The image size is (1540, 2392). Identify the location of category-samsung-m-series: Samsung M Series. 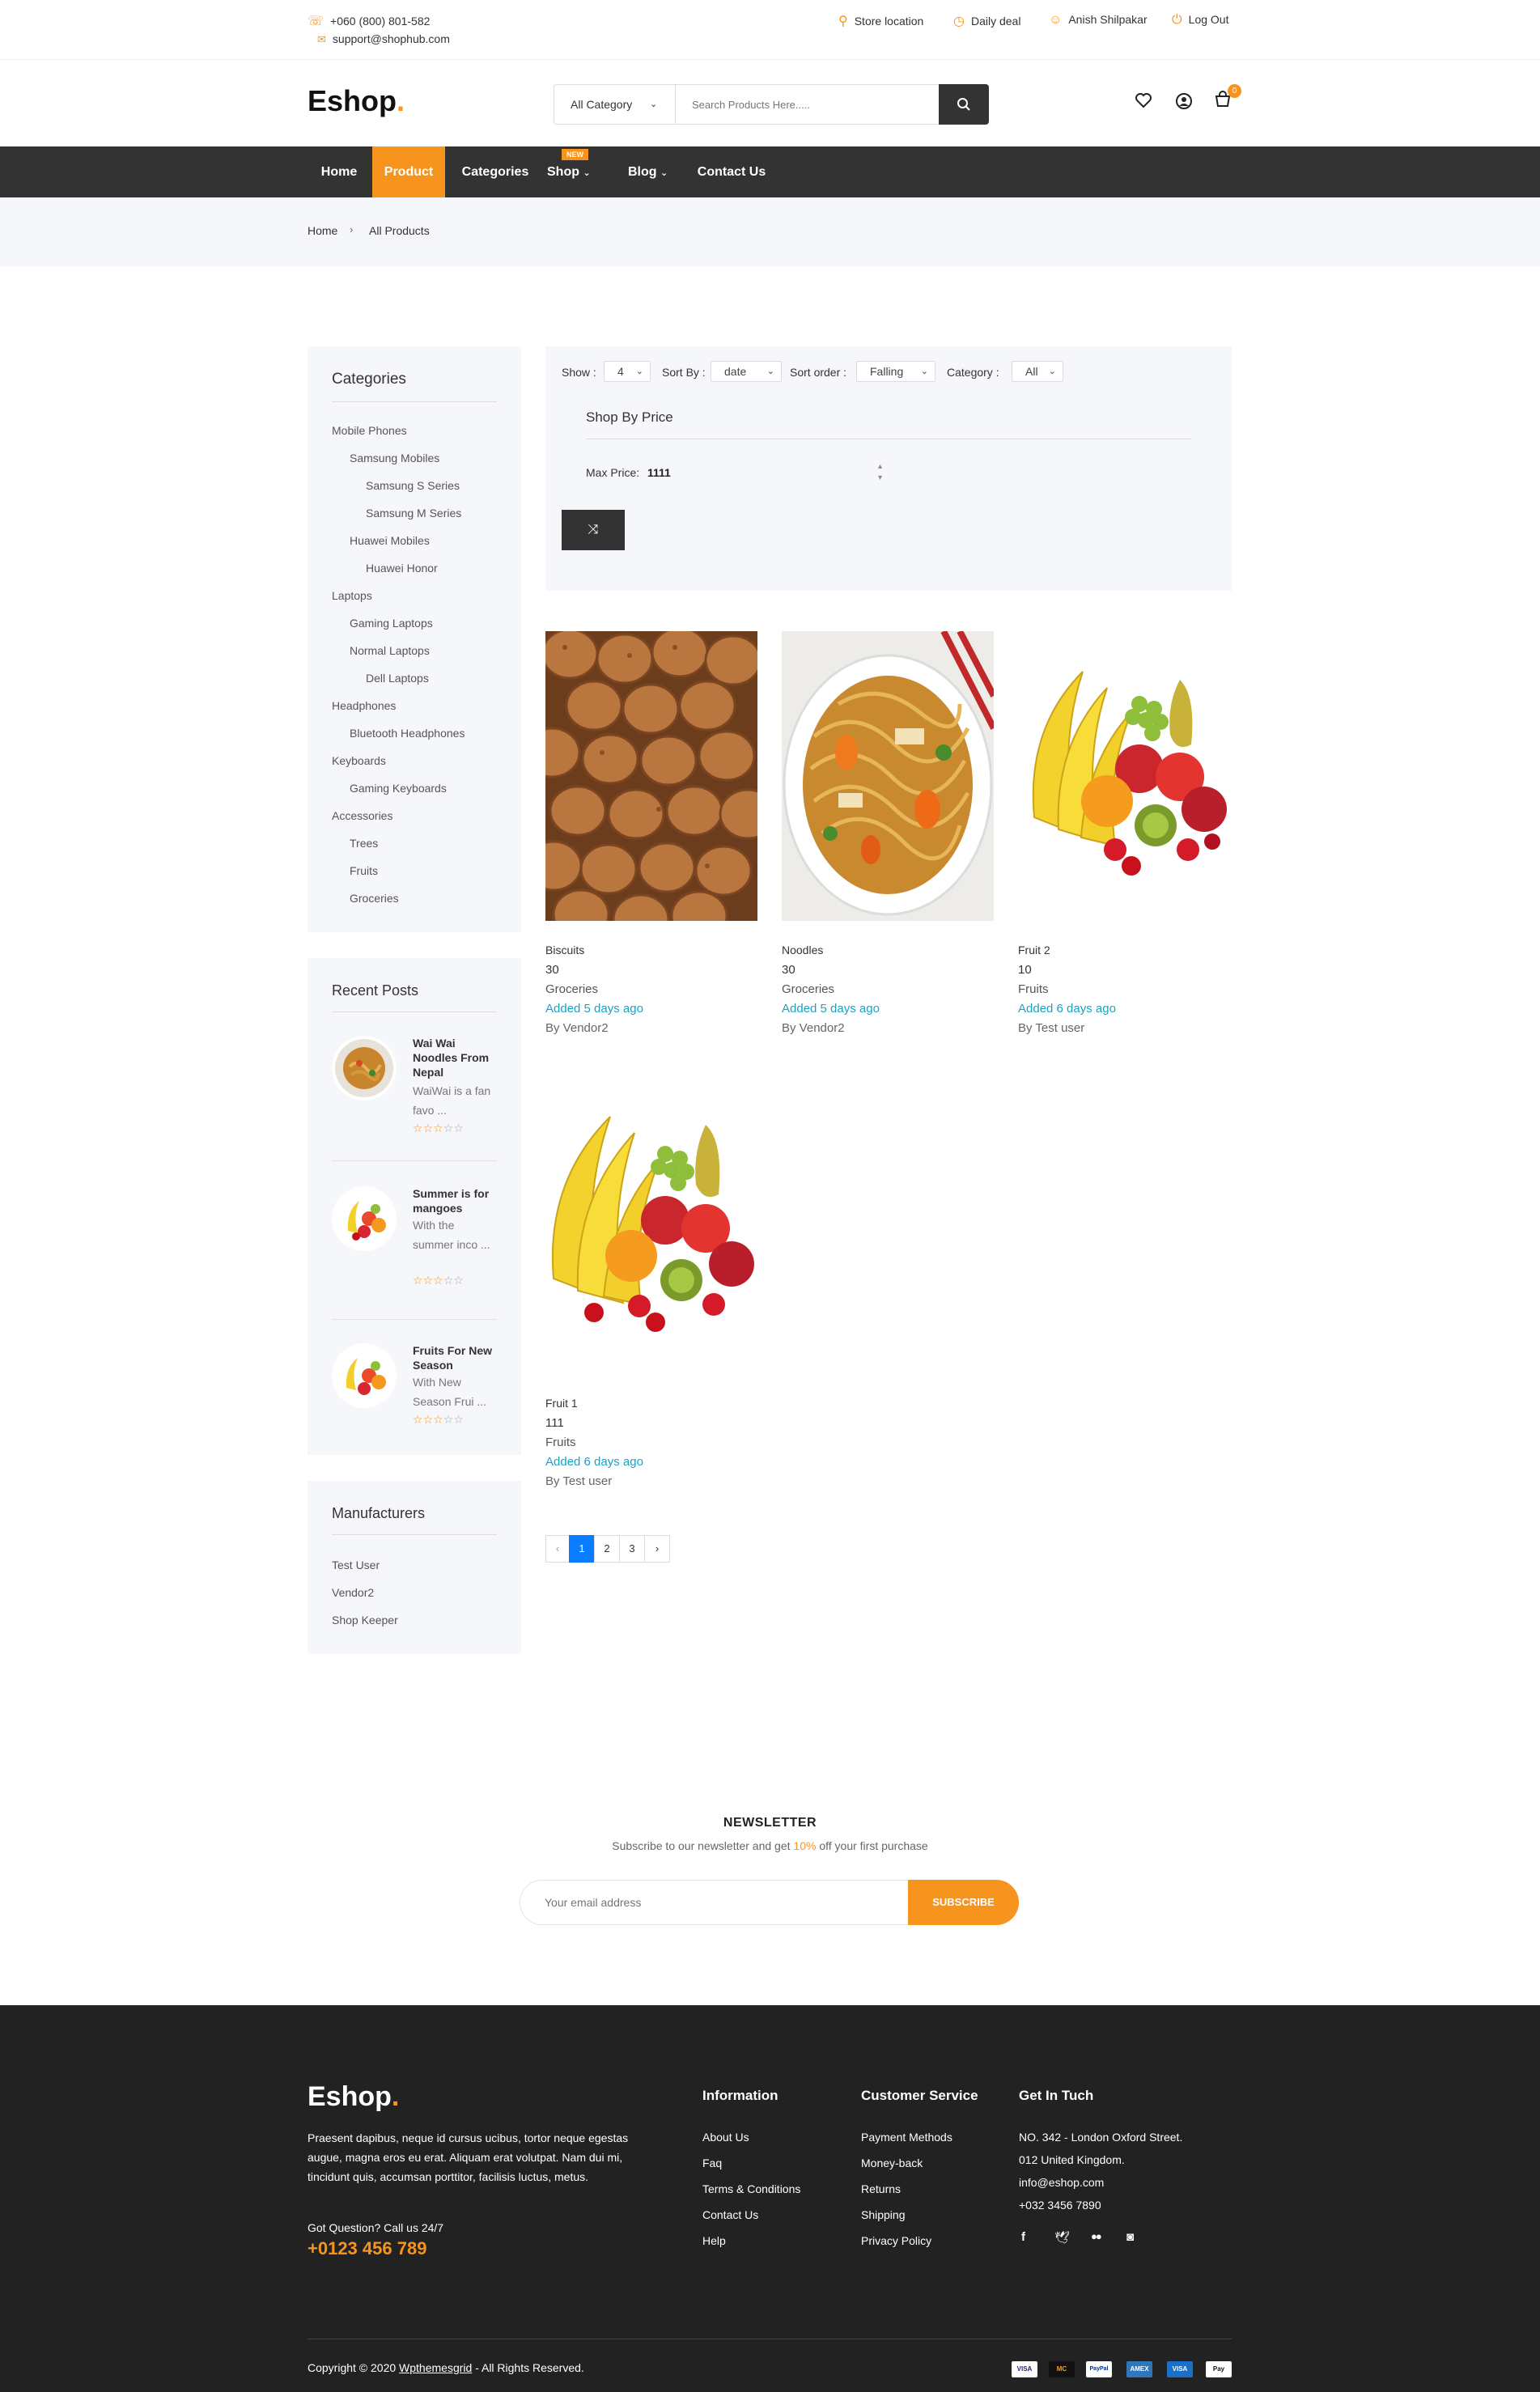
(414, 513).